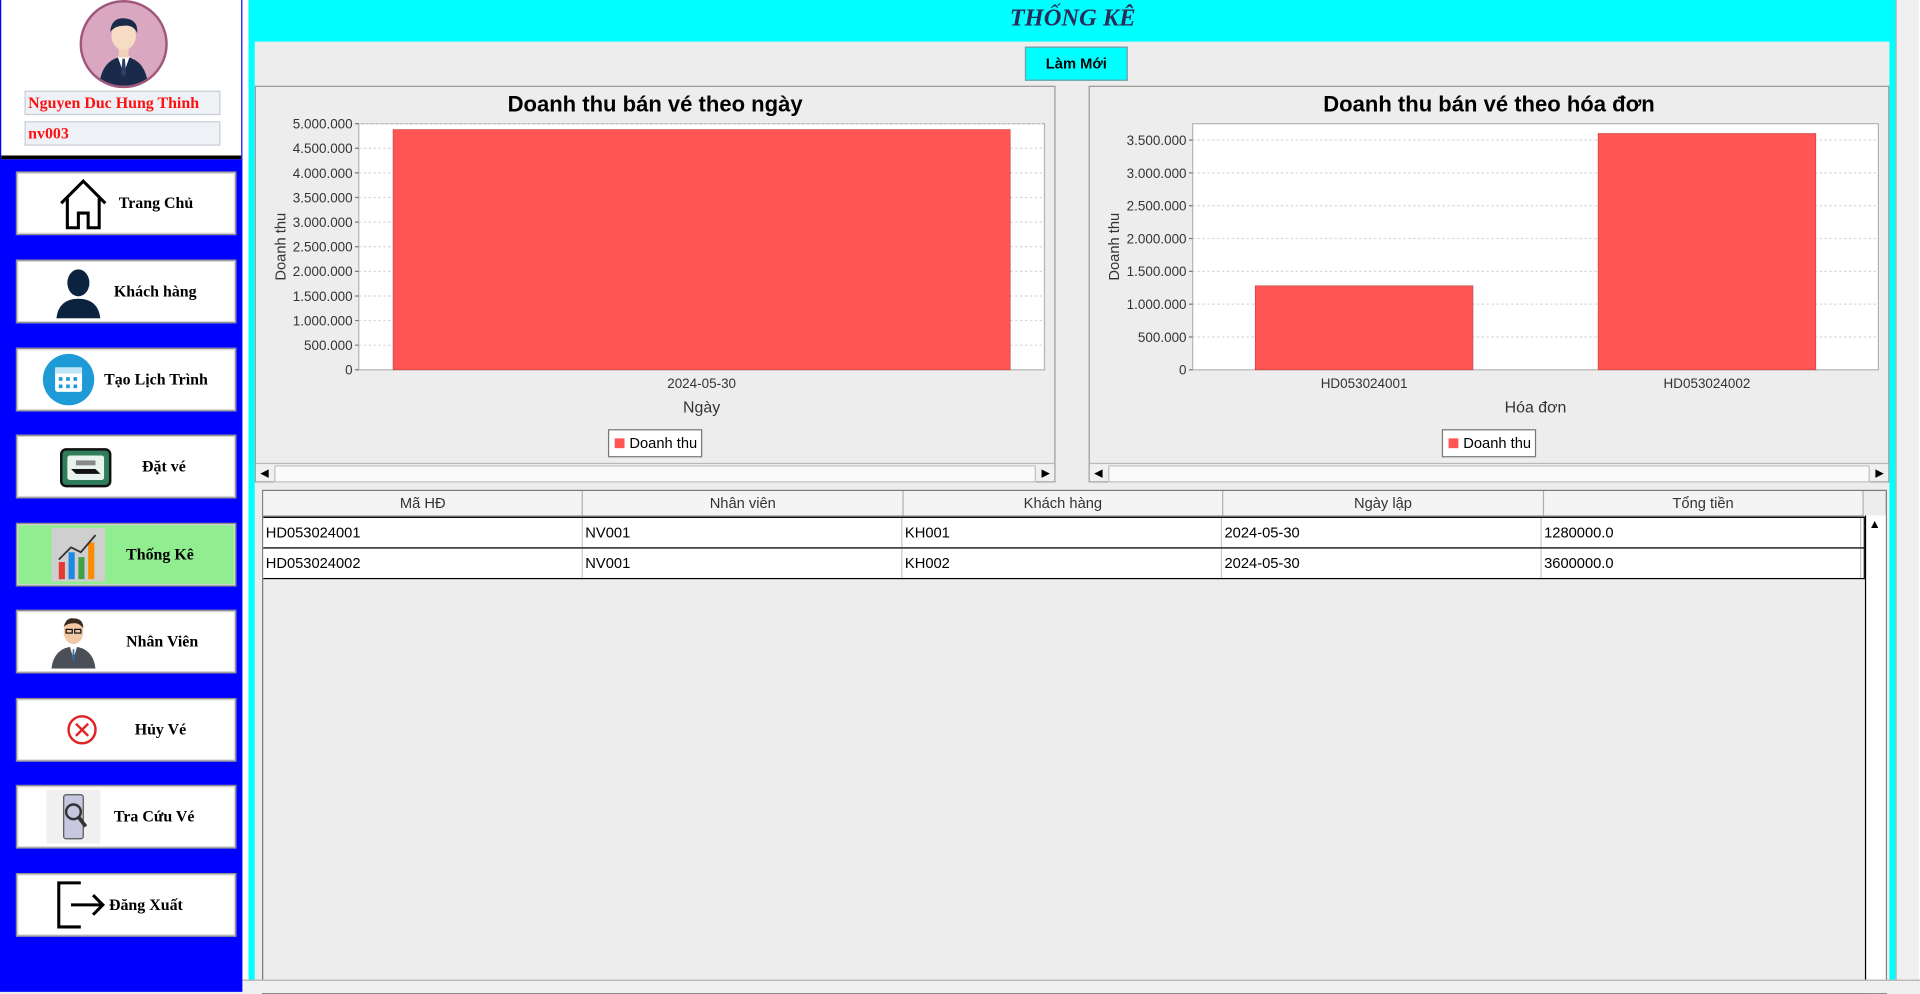  Describe the element at coordinates (701, 383) in the screenshot. I see `x-tick-label: 2024-05-30` at that location.